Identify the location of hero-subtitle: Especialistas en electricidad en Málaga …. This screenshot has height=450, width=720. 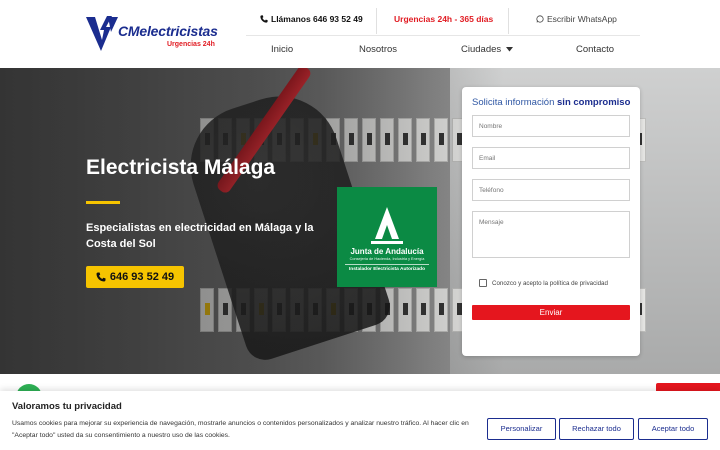
(200, 236).